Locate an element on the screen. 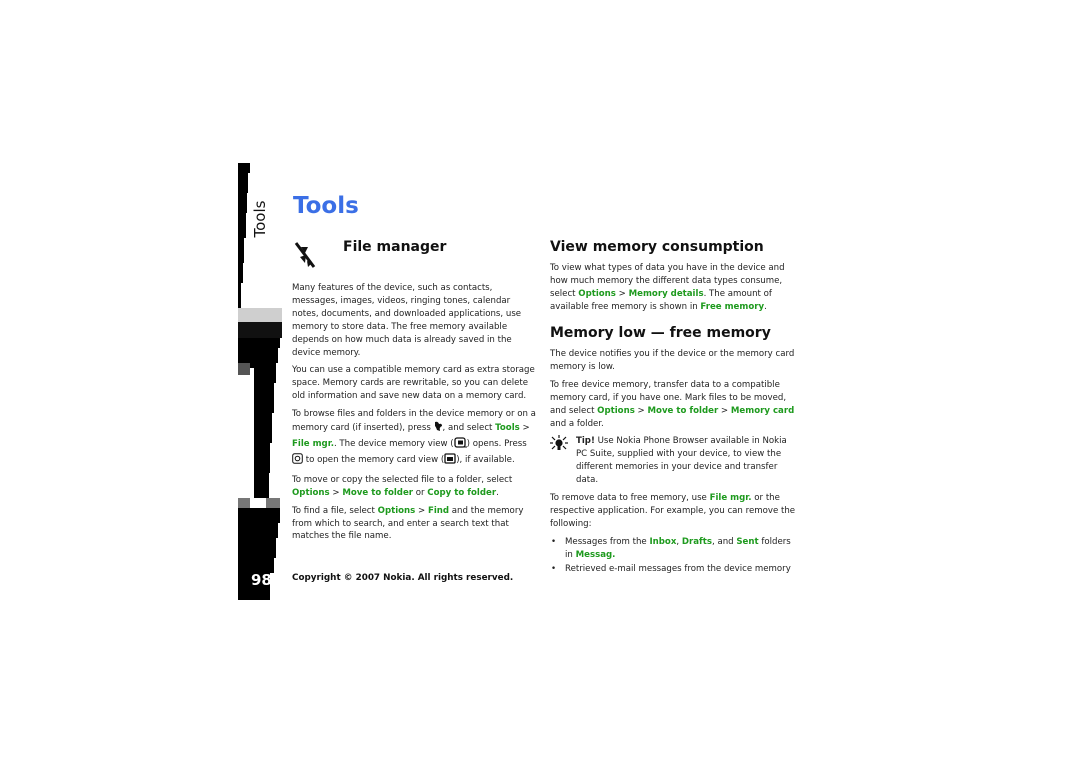 This screenshot has width=1080, height=763. page-number: 98 is located at coordinates (261, 580).